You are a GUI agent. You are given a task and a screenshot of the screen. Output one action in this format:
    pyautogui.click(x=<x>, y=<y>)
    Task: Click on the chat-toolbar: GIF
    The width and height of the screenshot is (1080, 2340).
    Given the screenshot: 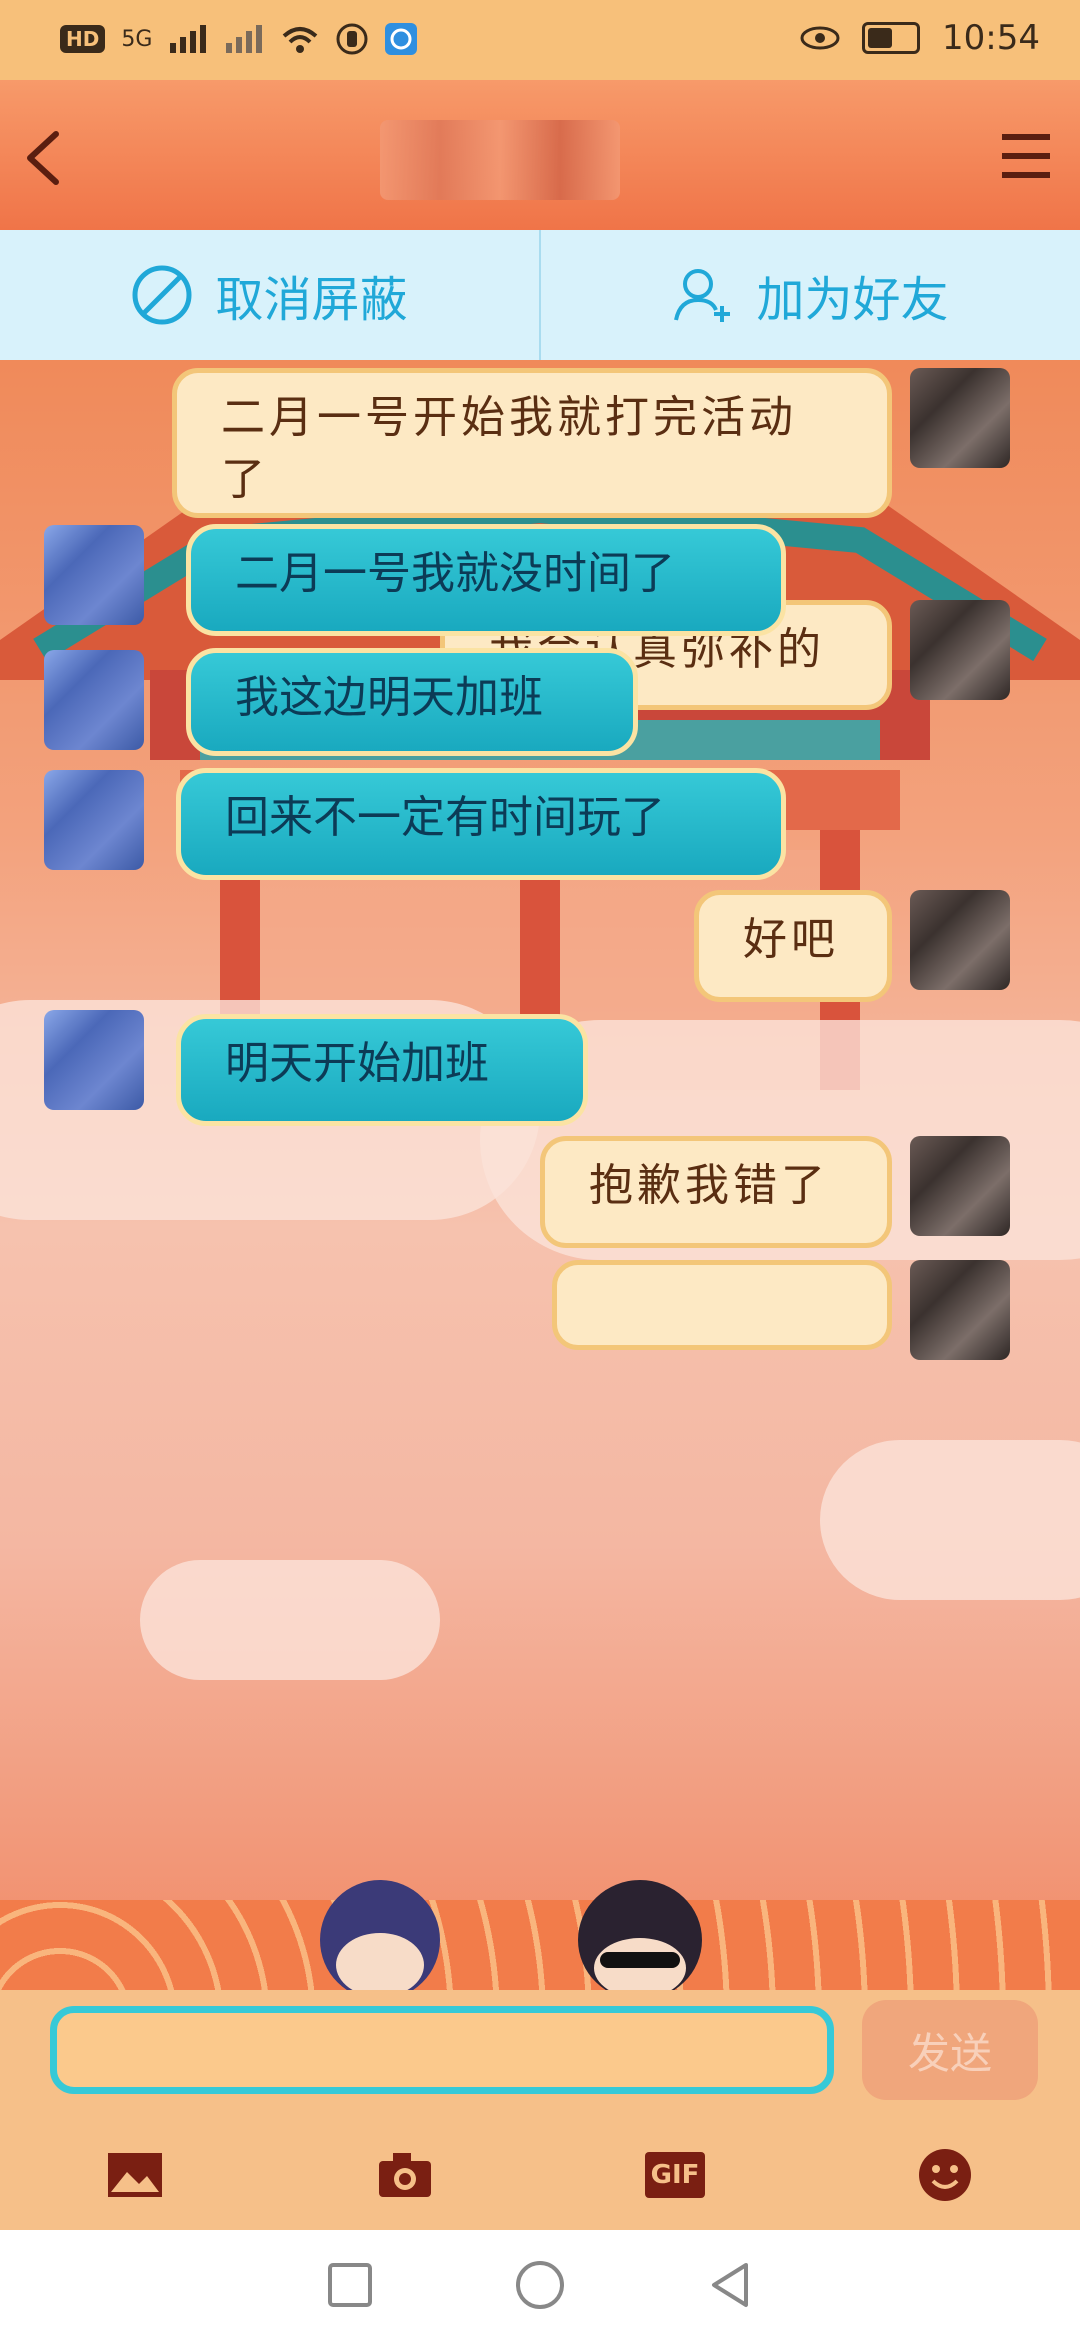 What is the action you would take?
    pyautogui.click(x=540, y=2175)
    